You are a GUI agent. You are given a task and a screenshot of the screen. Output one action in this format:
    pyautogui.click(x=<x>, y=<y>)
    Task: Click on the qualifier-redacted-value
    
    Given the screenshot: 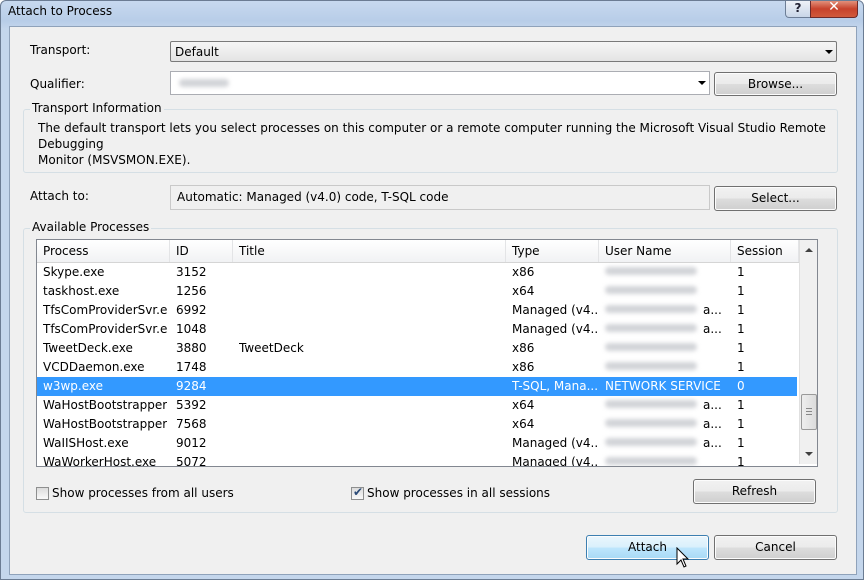 What is the action you would take?
    pyautogui.click(x=204, y=83)
    